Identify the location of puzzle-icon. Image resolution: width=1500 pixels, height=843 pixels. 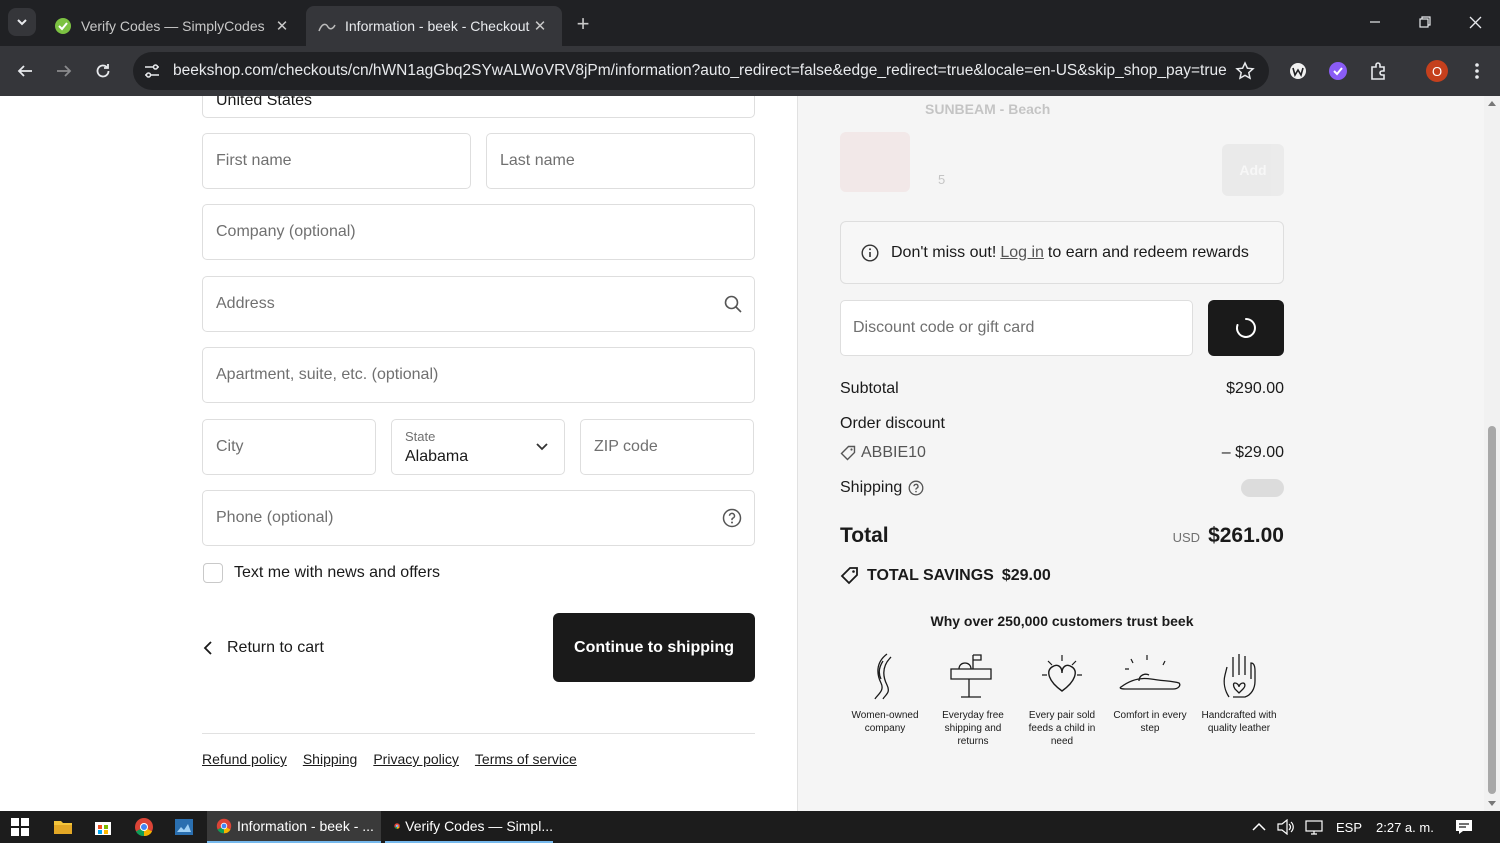
(1378, 71).